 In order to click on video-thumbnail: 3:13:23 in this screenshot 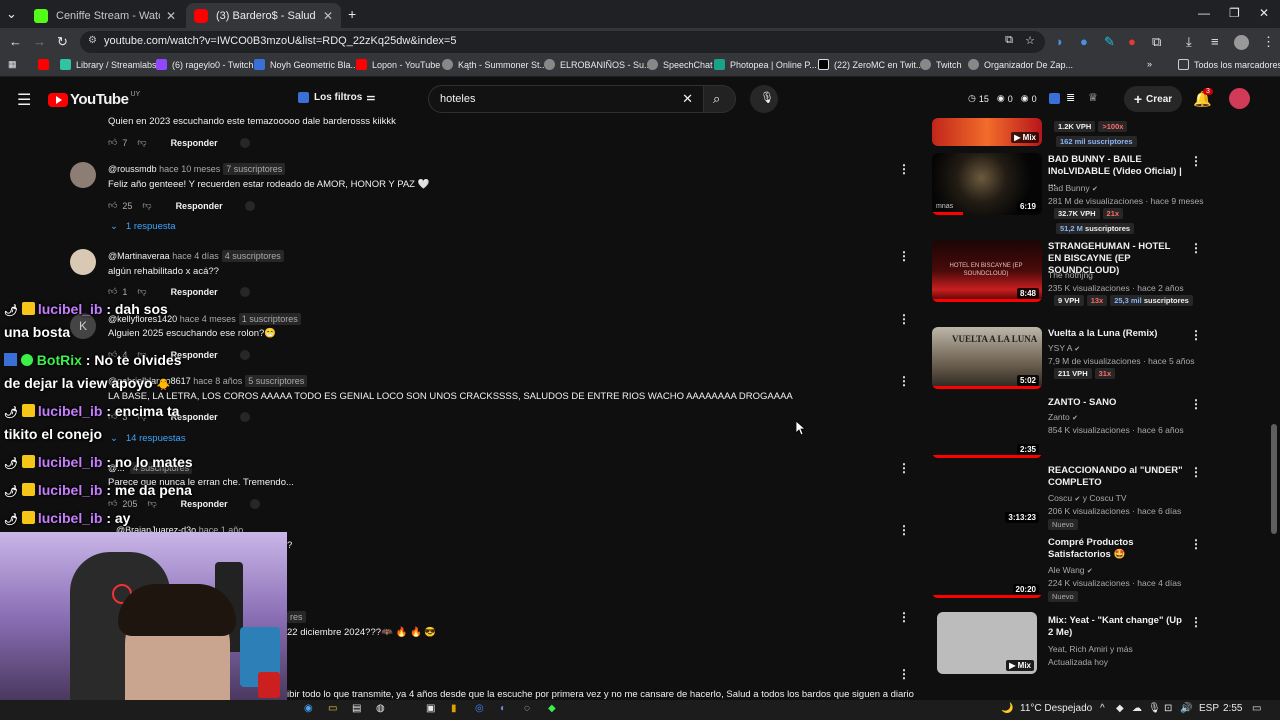, I will do `click(987, 495)`.